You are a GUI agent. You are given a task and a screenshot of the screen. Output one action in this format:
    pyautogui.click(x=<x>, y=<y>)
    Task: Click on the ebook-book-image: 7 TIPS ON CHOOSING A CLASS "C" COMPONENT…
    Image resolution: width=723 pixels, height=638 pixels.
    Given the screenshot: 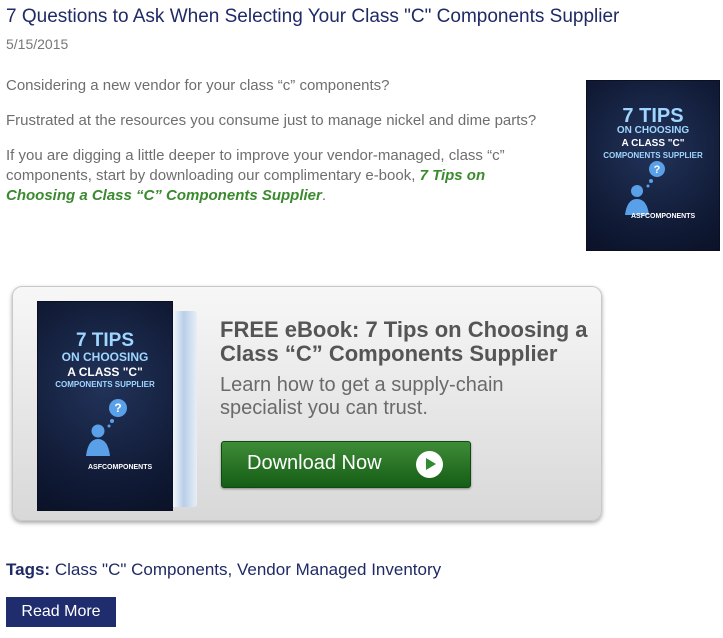 What is the action you would take?
    pyautogui.click(x=118, y=406)
    